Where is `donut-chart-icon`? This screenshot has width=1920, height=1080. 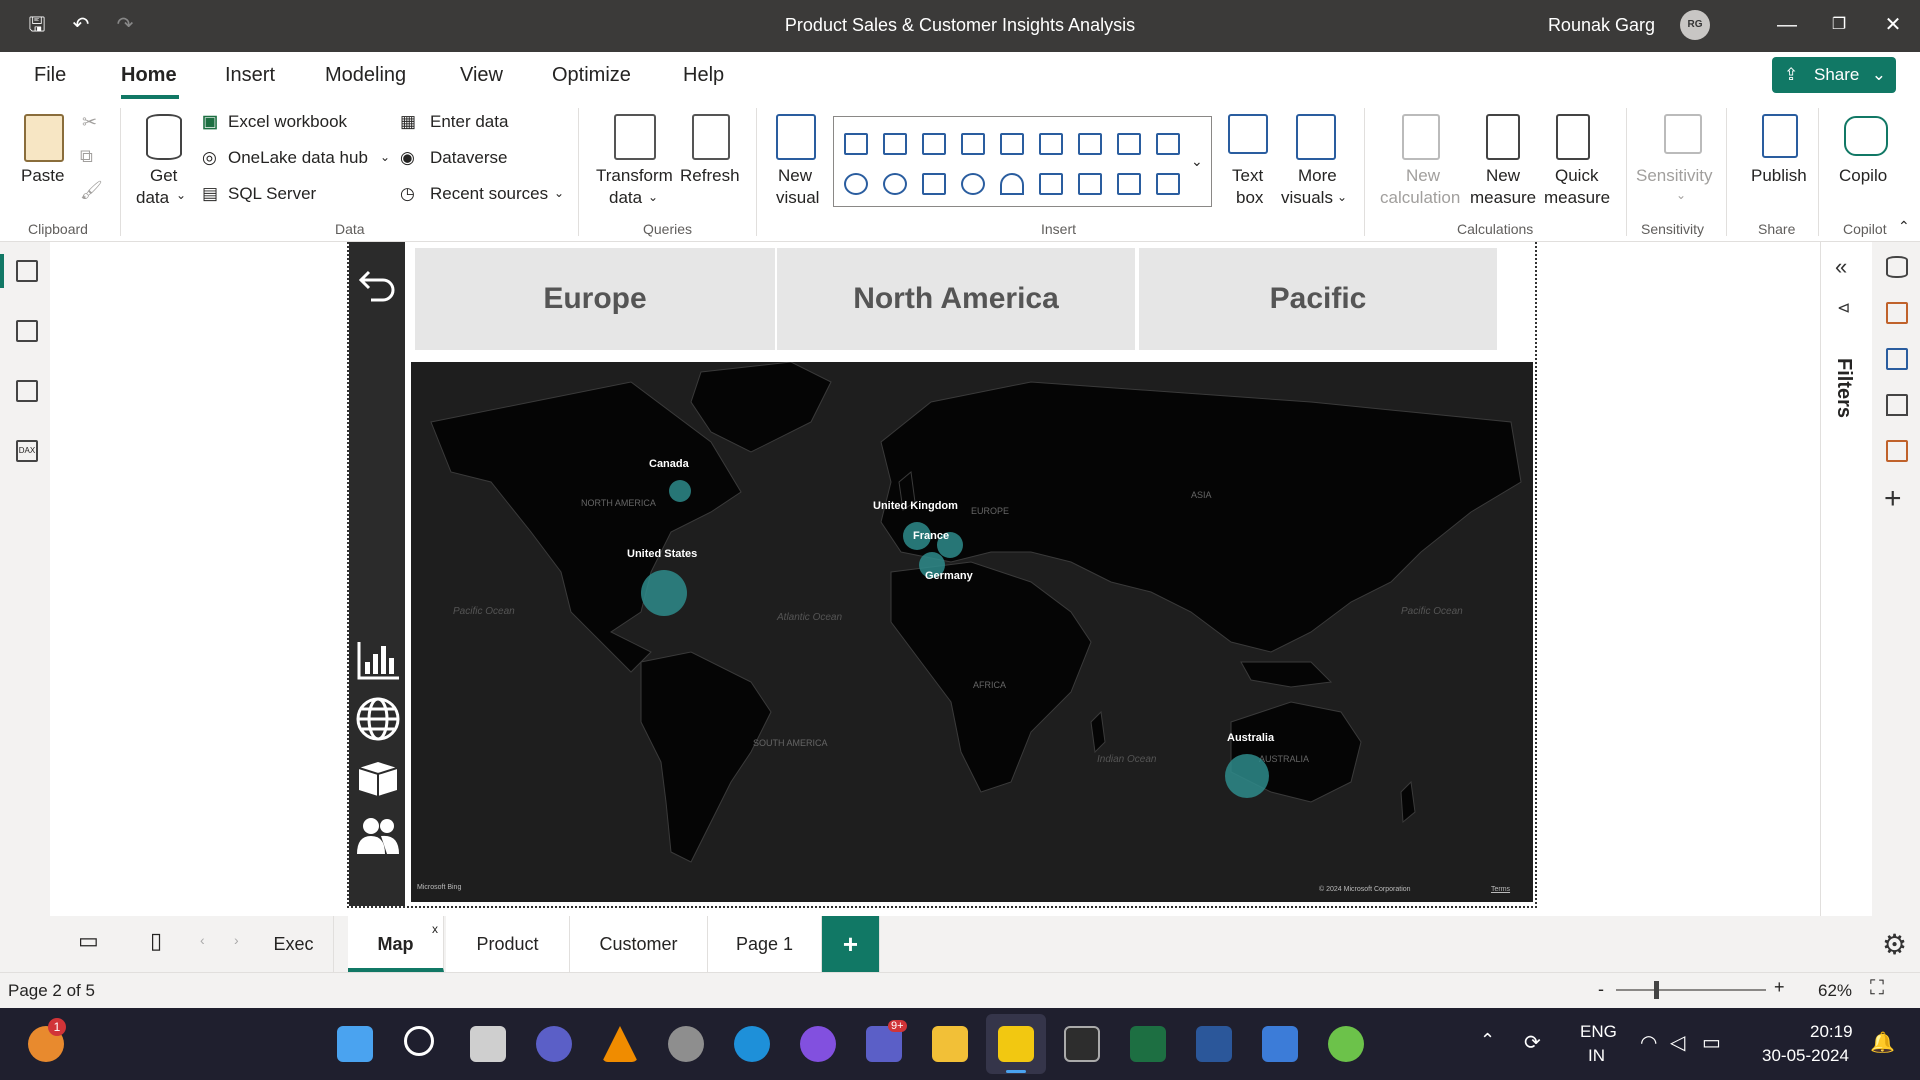 donut-chart-icon is located at coordinates (895, 184).